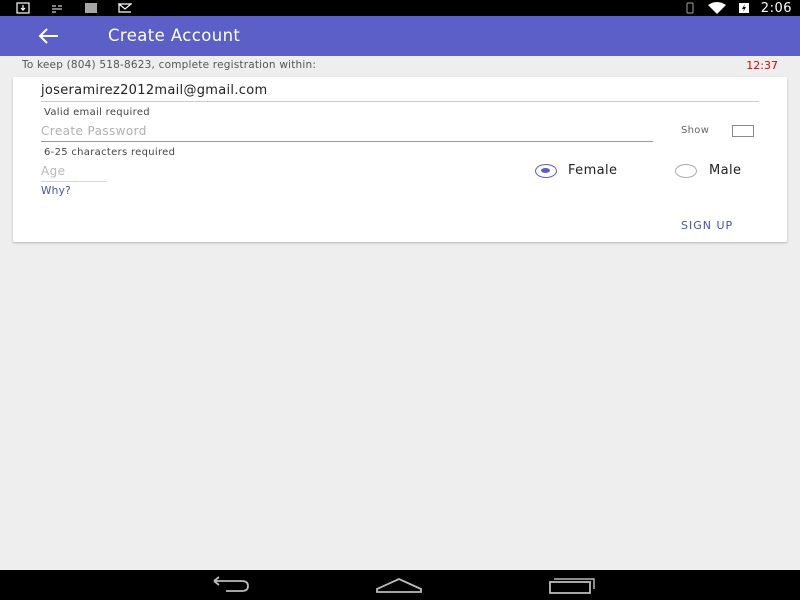 The image size is (800, 600). I want to click on why-link: Why?, so click(56, 191).